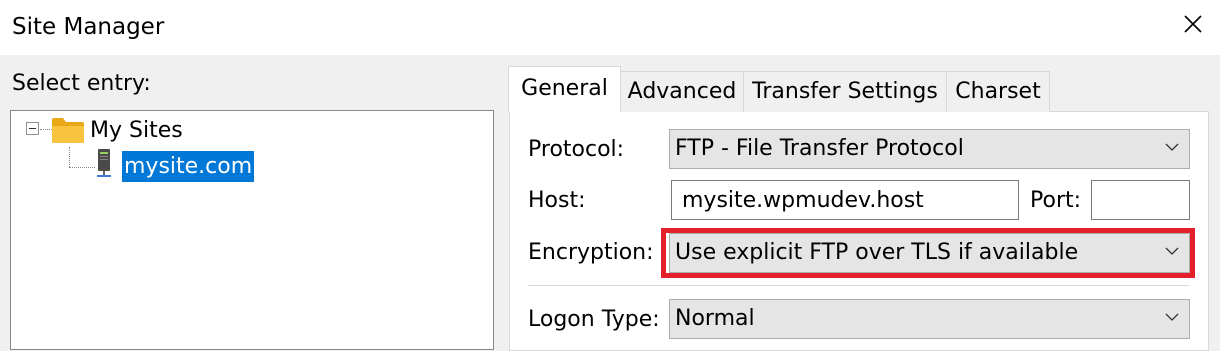 The width and height of the screenshot is (1220, 351). I want to click on protocol-value: FTP - File Transfer Protocol, so click(819, 148).